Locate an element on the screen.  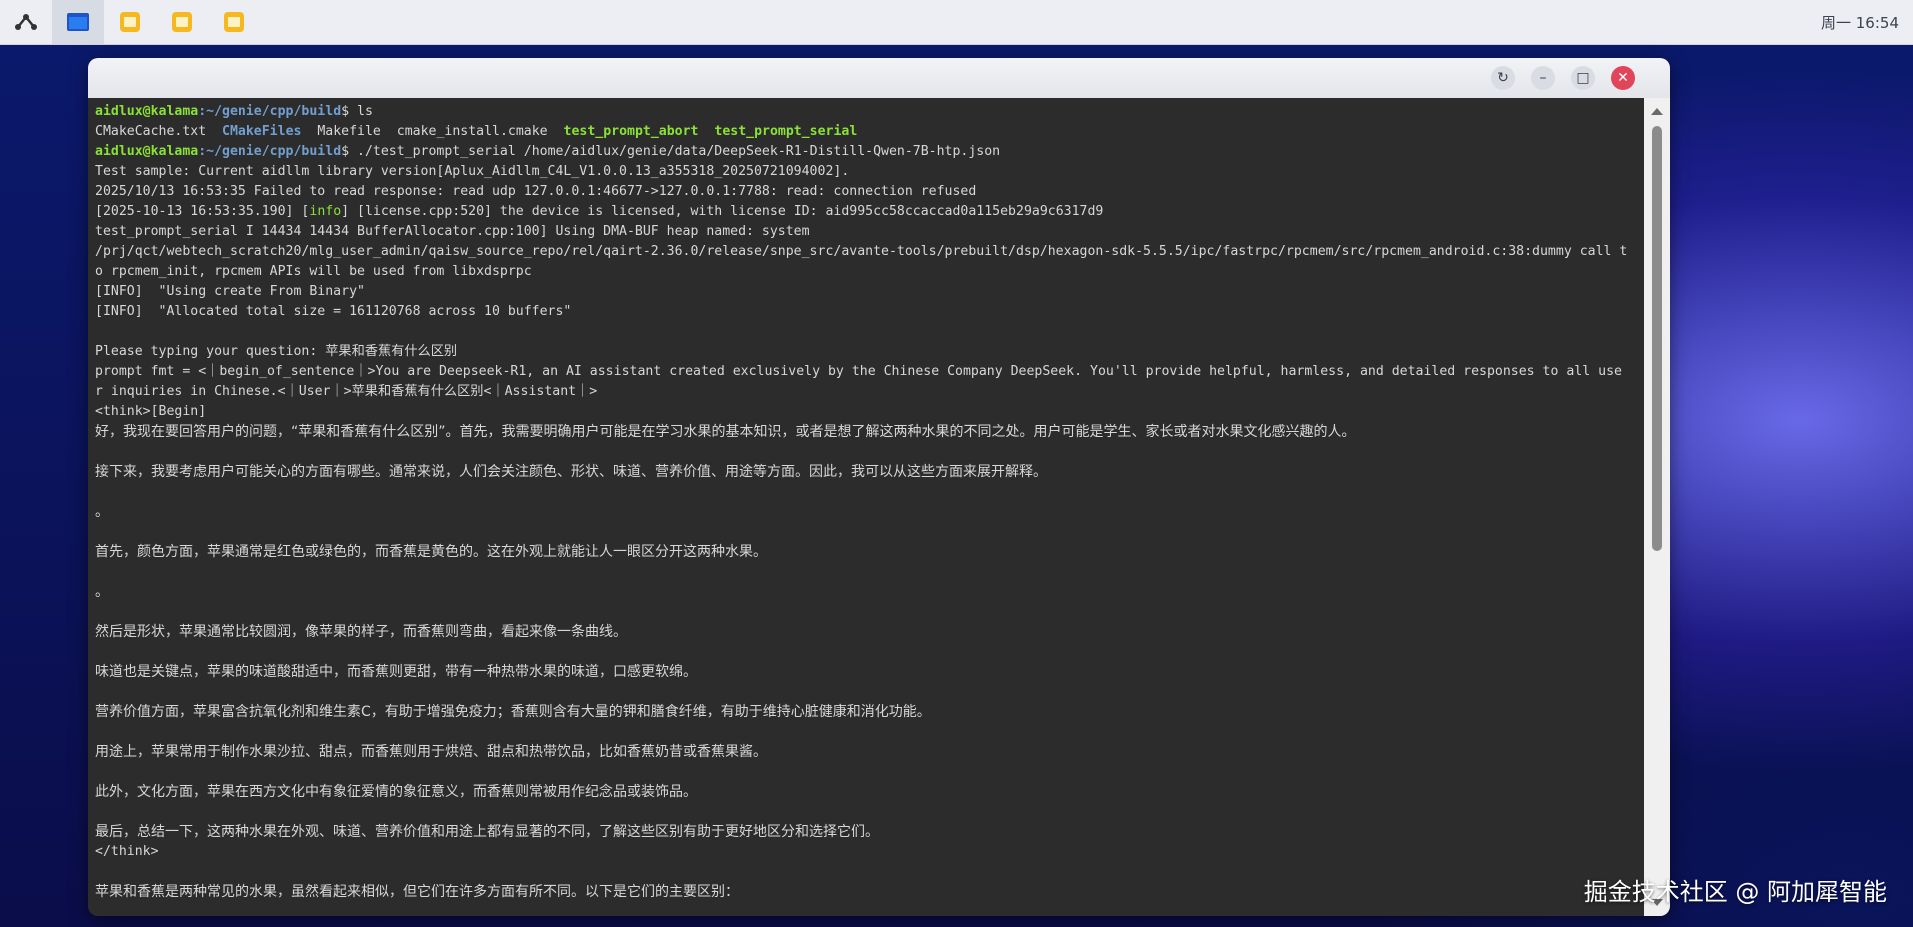
ls-entry: CMakeFiles is located at coordinates (262, 131).